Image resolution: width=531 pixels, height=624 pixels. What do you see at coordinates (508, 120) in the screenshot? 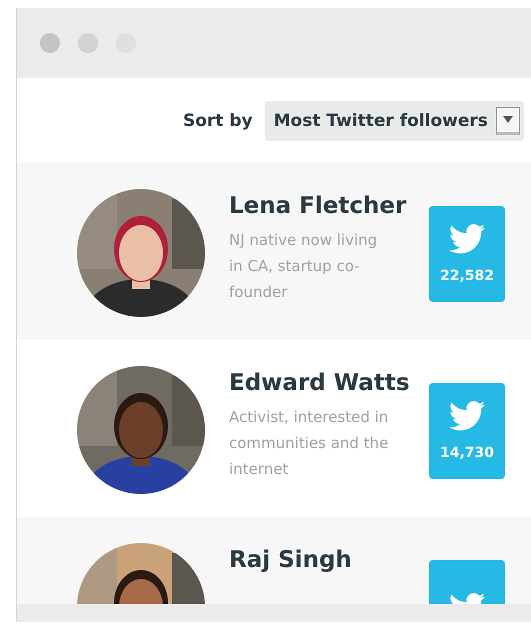
I see `caret-icon` at bounding box center [508, 120].